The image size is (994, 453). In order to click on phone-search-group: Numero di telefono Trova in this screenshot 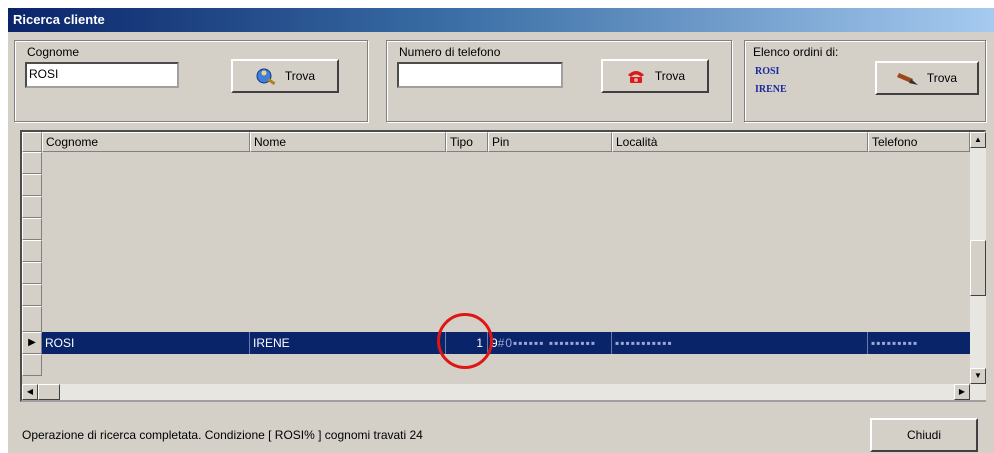, I will do `click(559, 81)`.